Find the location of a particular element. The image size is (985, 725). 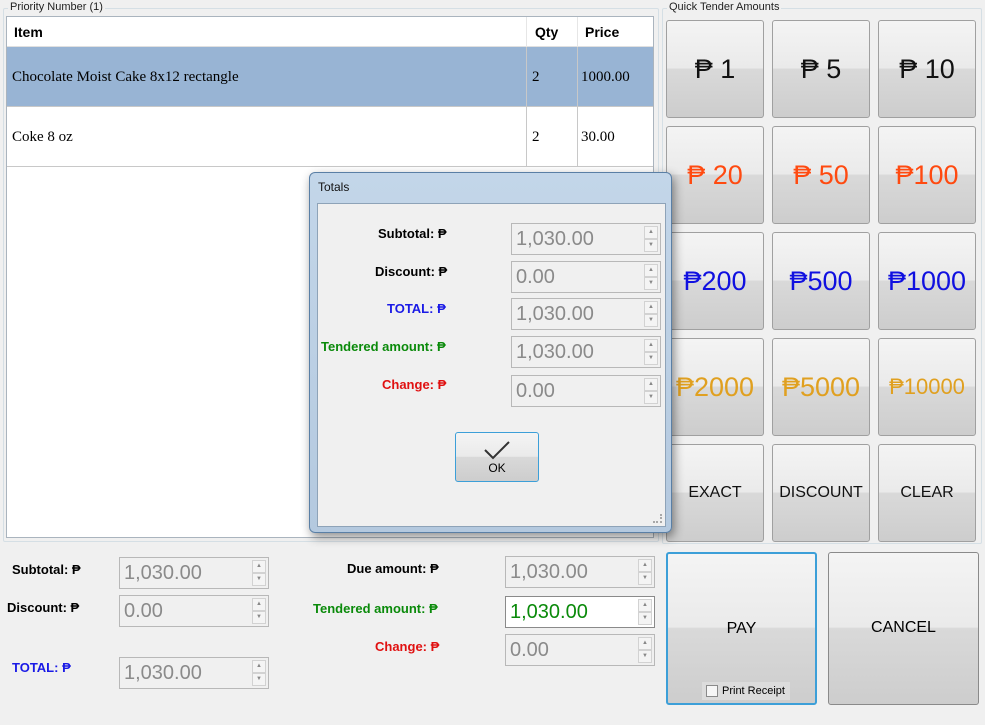

due-amount-value: 1,030.00 is located at coordinates (549, 572).